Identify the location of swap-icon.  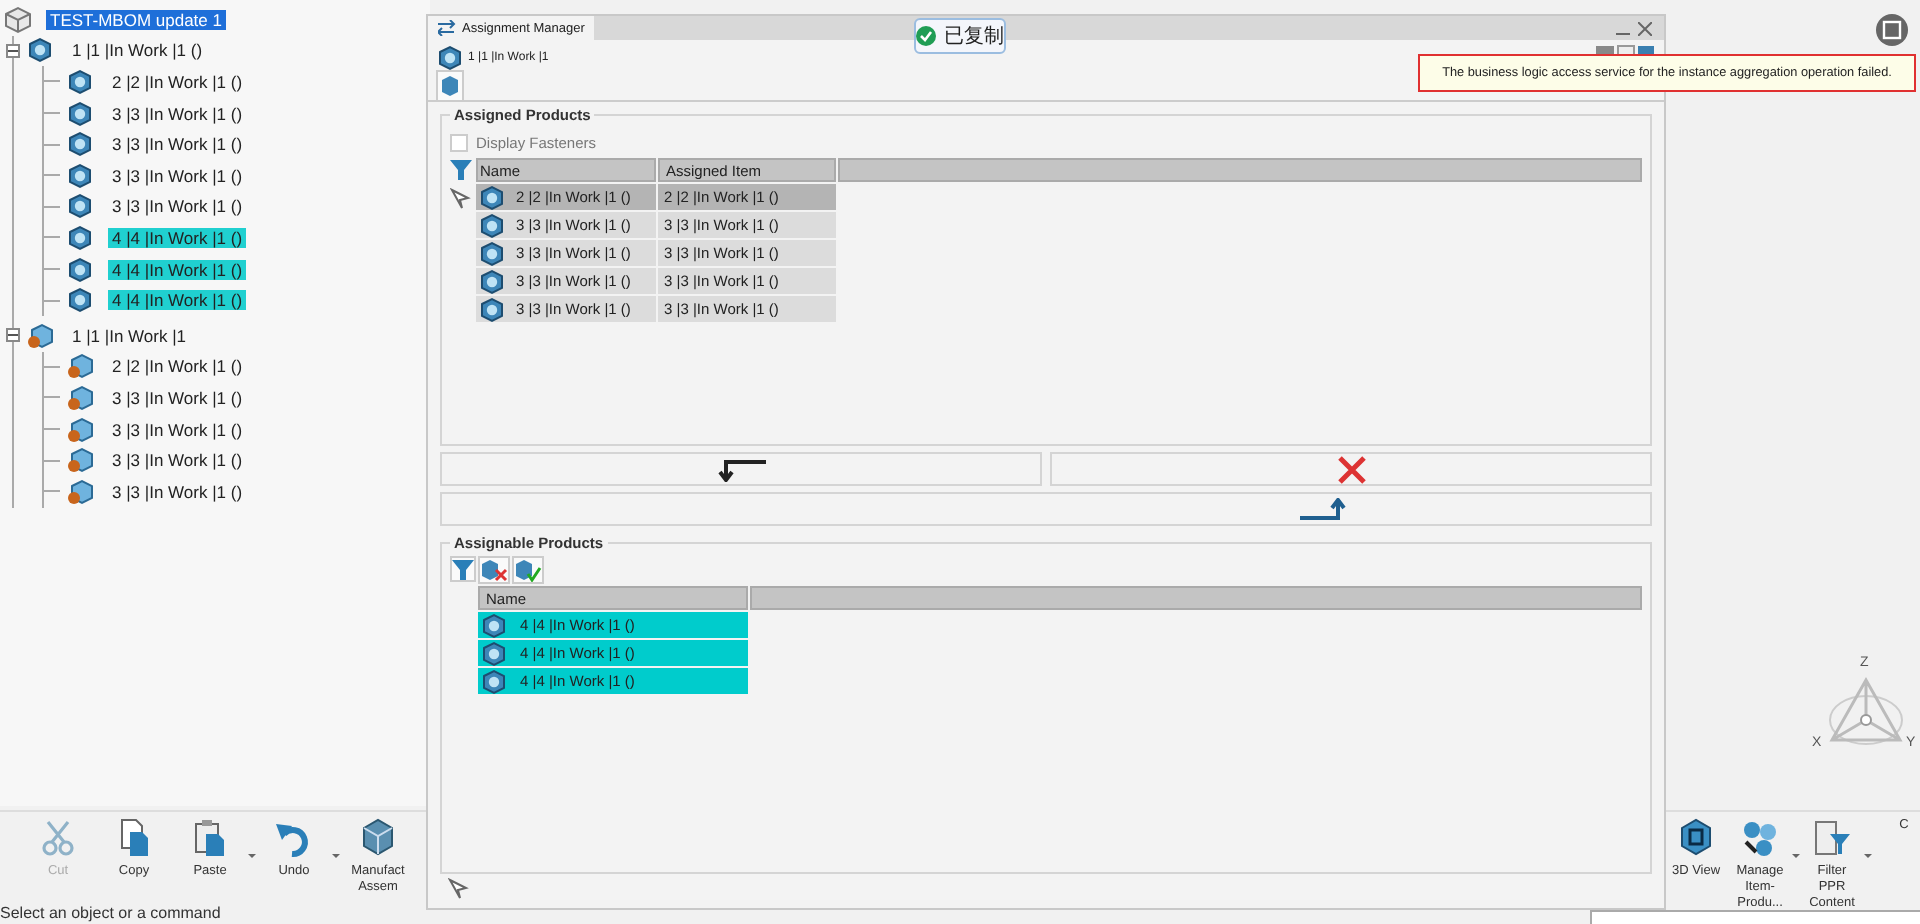
(447, 28).